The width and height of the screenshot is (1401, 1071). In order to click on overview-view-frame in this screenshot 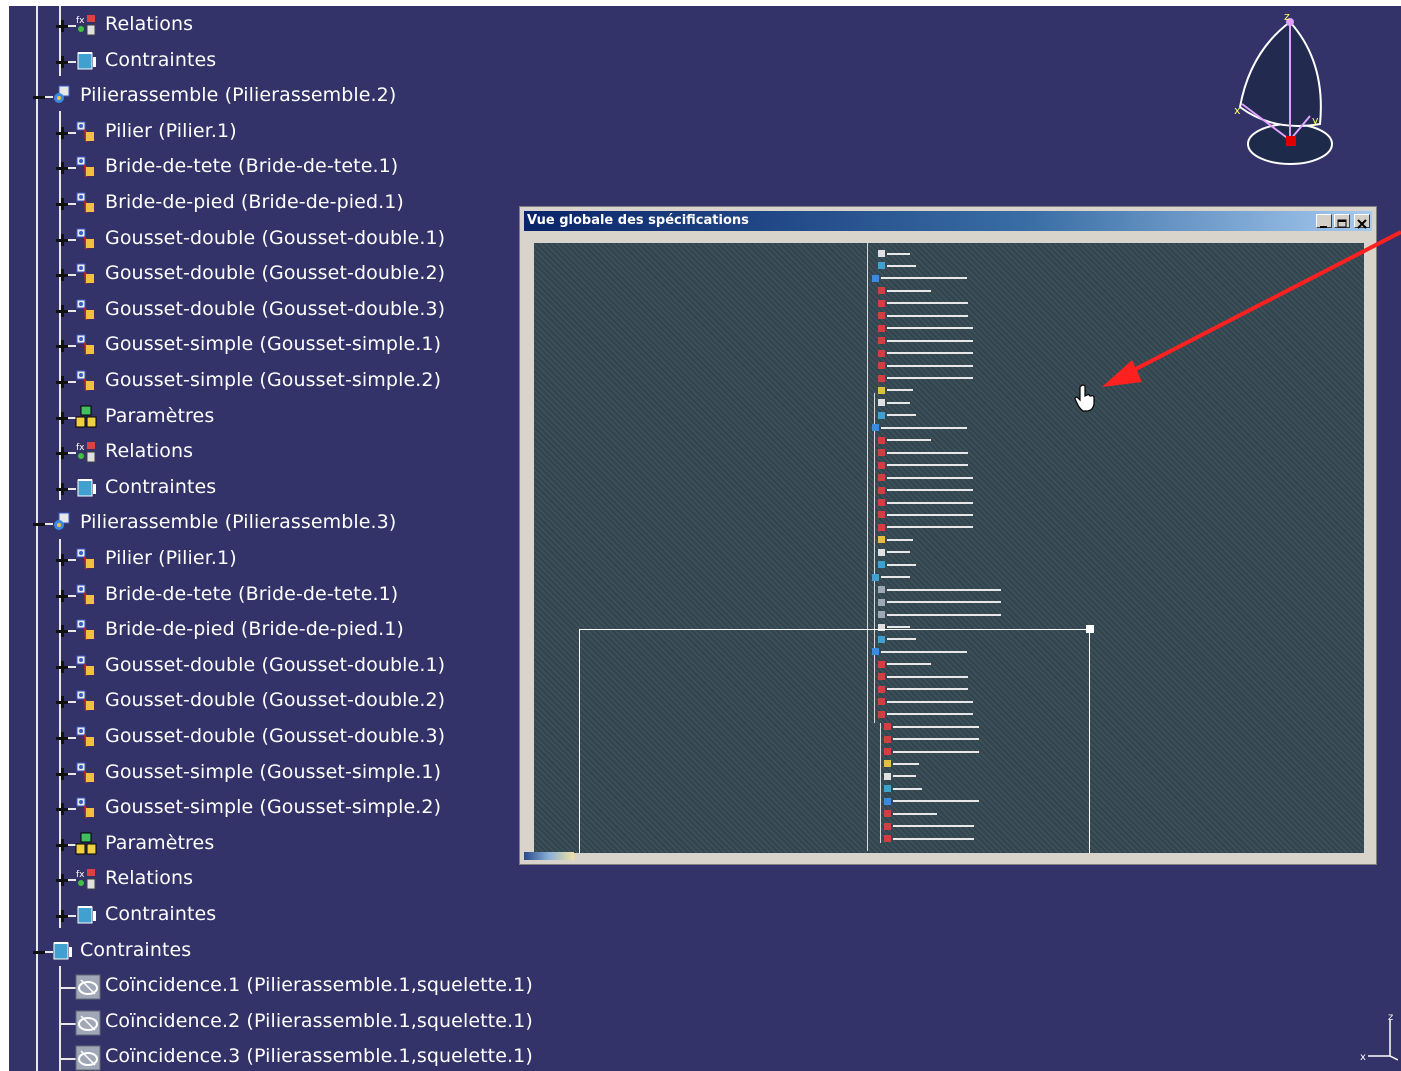, I will do `click(834, 741)`.